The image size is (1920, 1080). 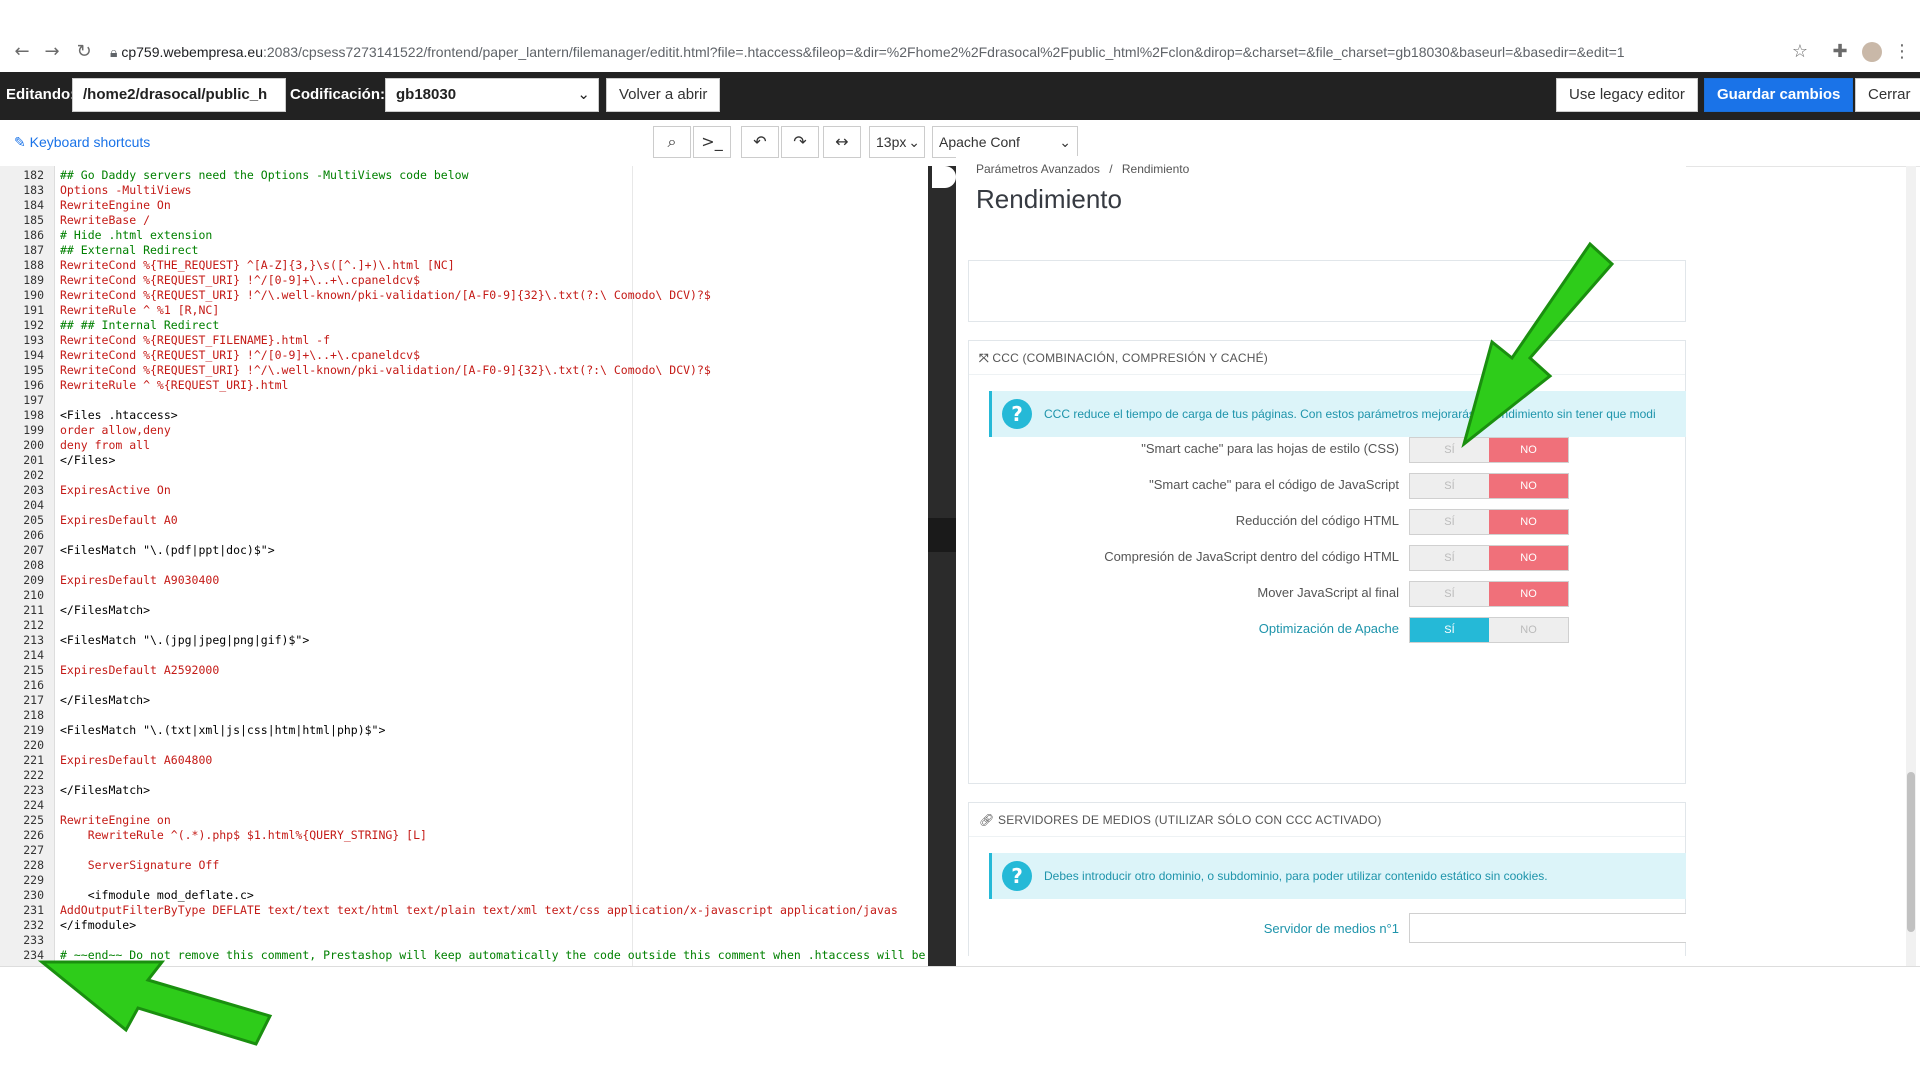 What do you see at coordinates (663, 95) in the screenshot?
I see `reopen-button: Volver a abrir` at bounding box center [663, 95].